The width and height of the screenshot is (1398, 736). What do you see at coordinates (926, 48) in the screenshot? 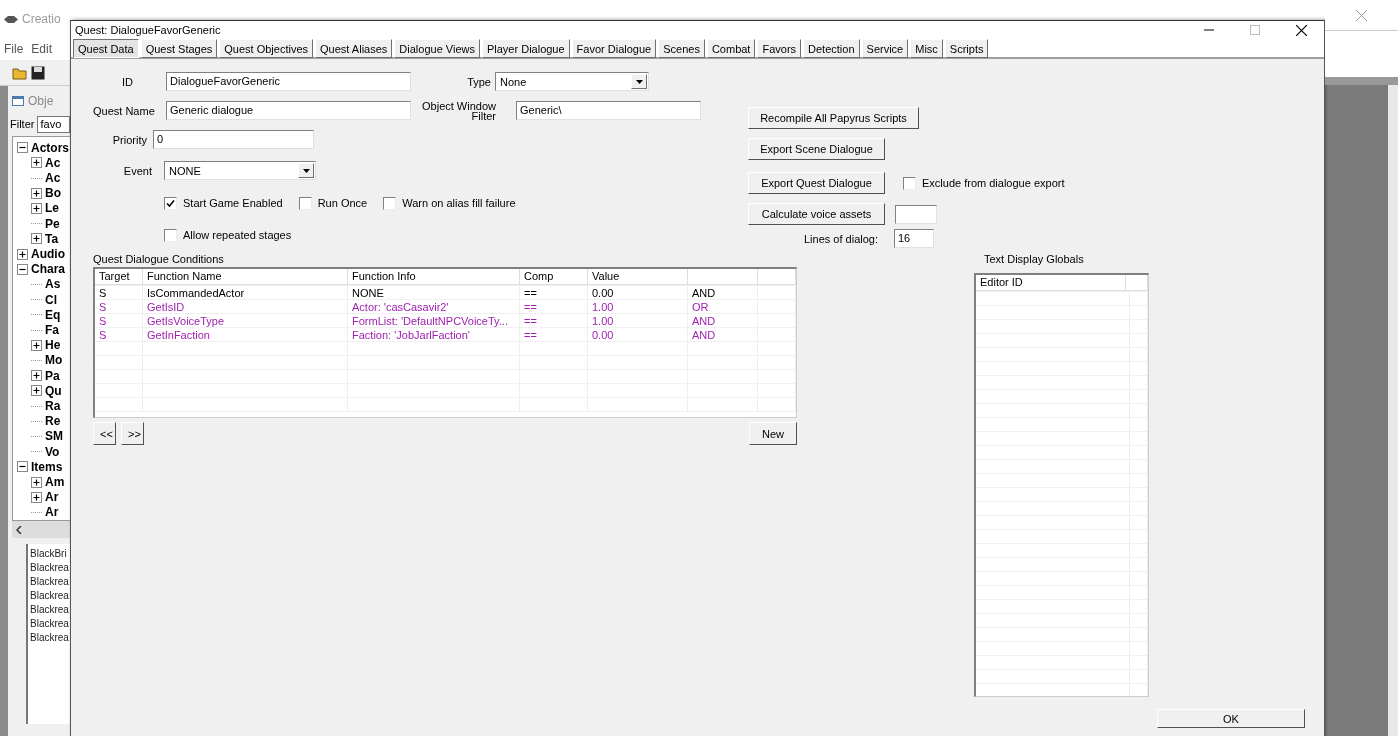
I see `tab: Misc` at bounding box center [926, 48].